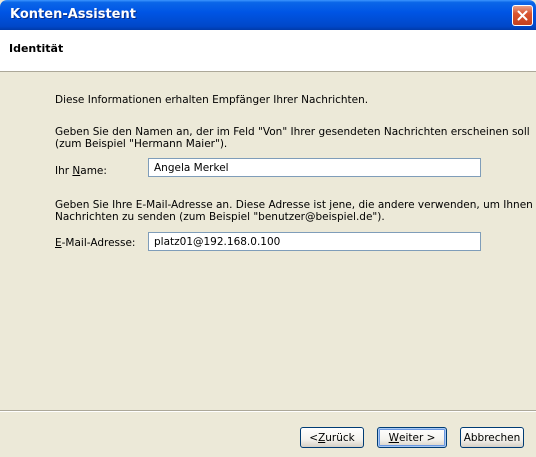 This screenshot has width=536, height=457. Describe the element at coordinates (268, 51) in the screenshot. I see `wizard-header: Identität` at that location.